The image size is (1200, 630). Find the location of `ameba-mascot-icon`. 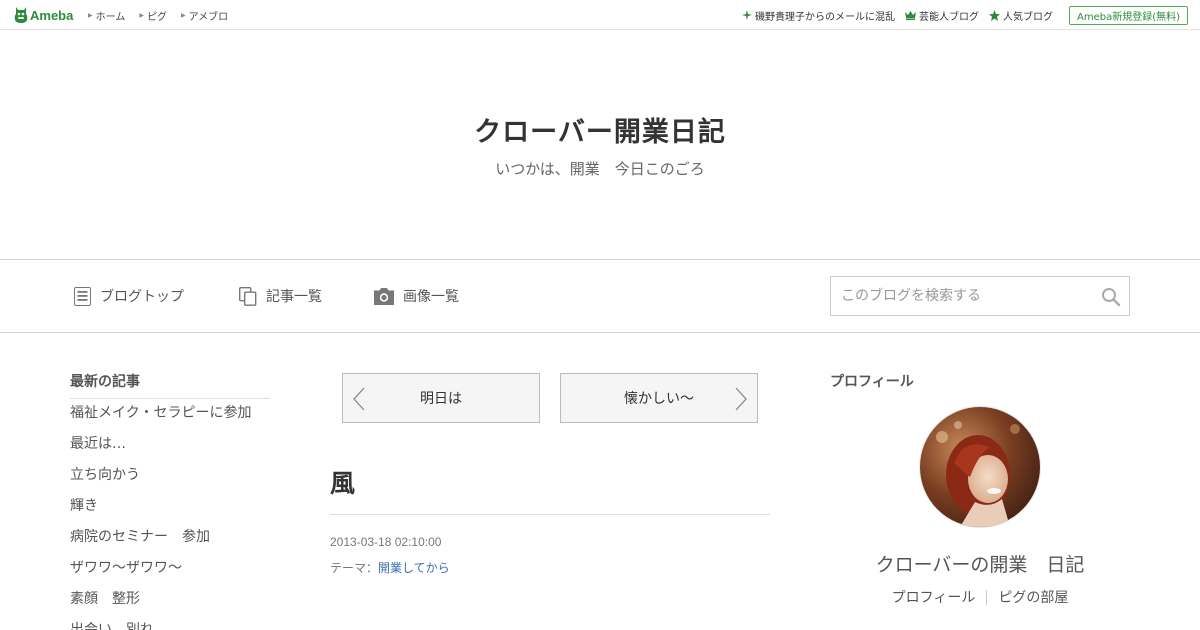

ameba-mascot-icon is located at coordinates (21, 15).